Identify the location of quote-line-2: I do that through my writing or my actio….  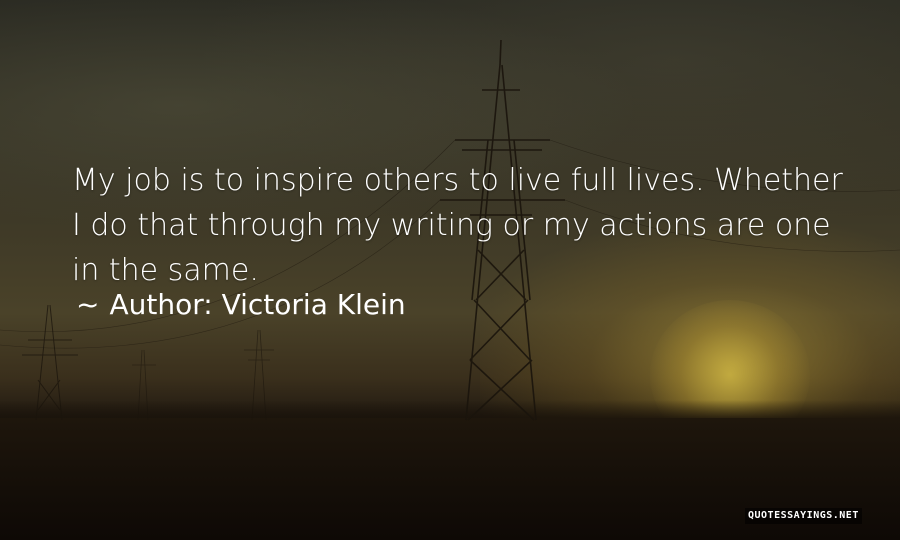
(451, 225).